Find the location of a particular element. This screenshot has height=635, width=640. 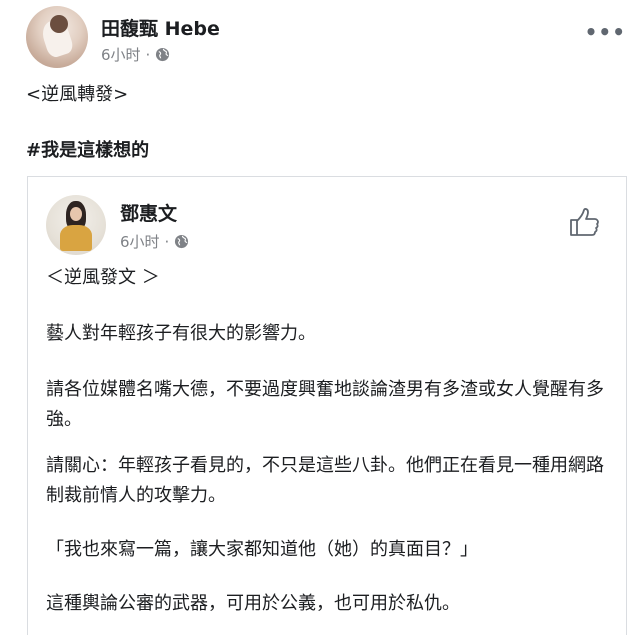

shared-paragraph: 「我也來寫一篇，讓大家都知道他（她）的真面目？」 is located at coordinates (262, 549).